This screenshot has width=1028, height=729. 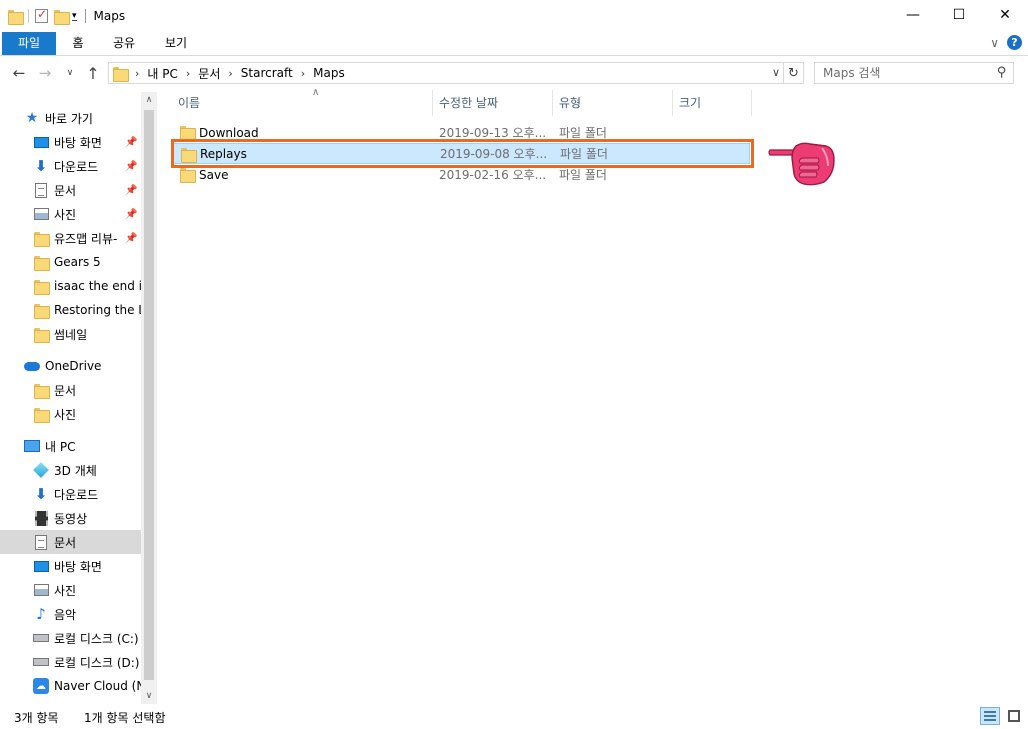 What do you see at coordinates (97, 286) in the screenshot?
I see `sidebar-item-label: isaac the end is` at bounding box center [97, 286].